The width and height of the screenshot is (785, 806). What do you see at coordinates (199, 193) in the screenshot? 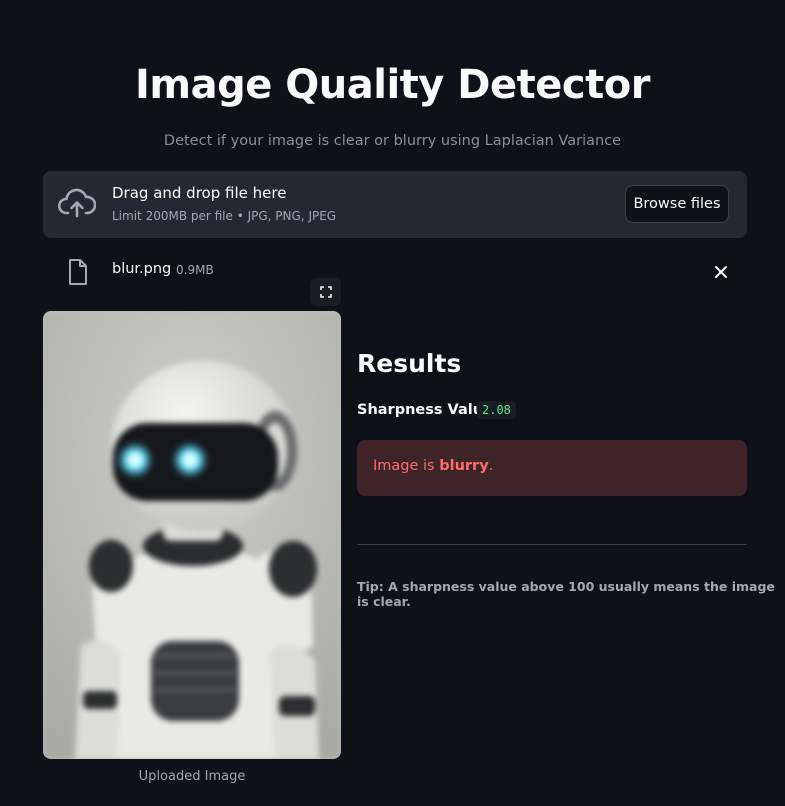
I see `drop-instructions: Drag and drop file here` at bounding box center [199, 193].